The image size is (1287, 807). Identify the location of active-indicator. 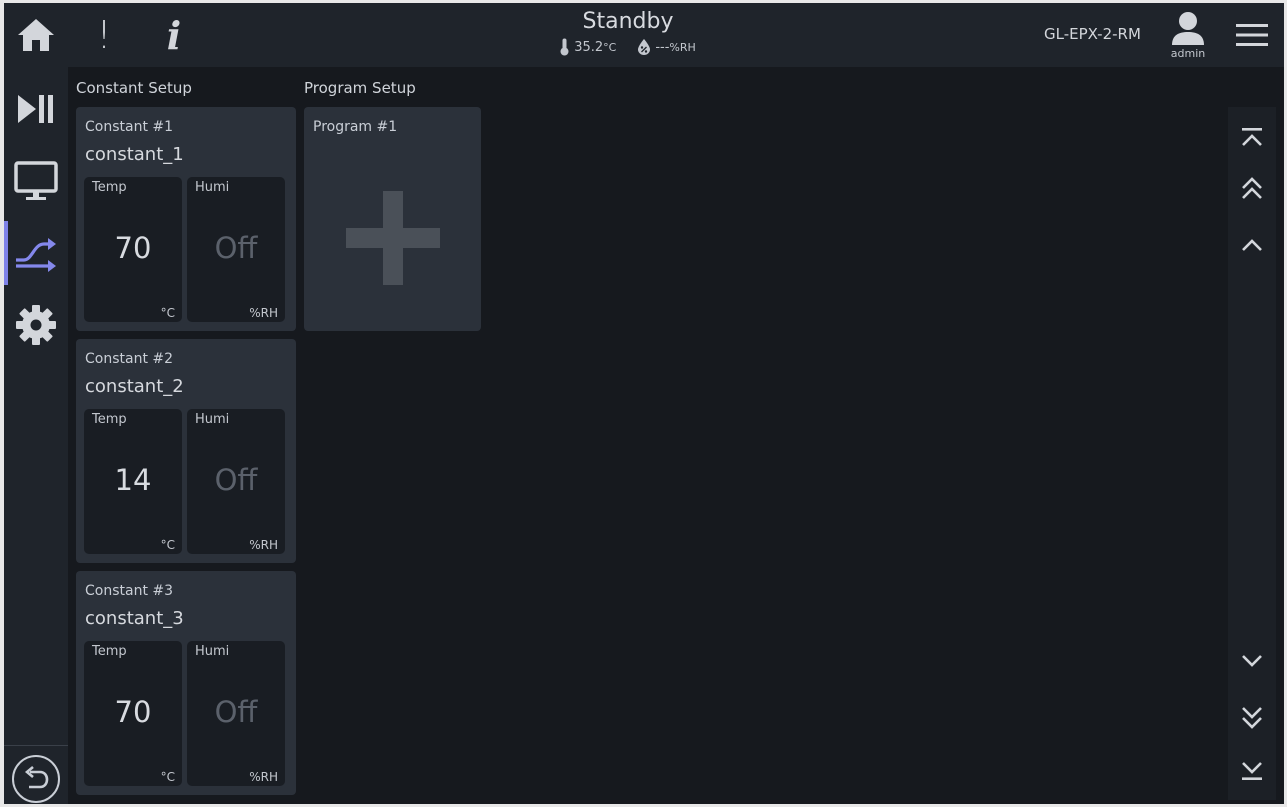
(6, 253).